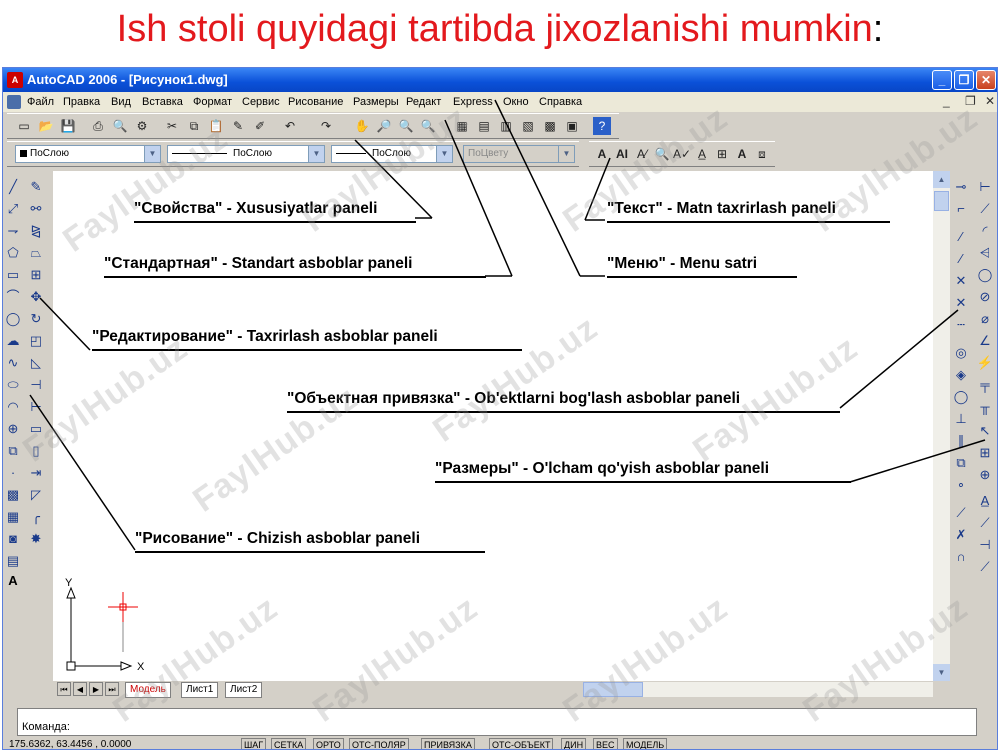 This screenshot has height=750, width=1000. I want to click on annotation-standard: "Стандартная" - Standart asboblar paneli, so click(295, 266).